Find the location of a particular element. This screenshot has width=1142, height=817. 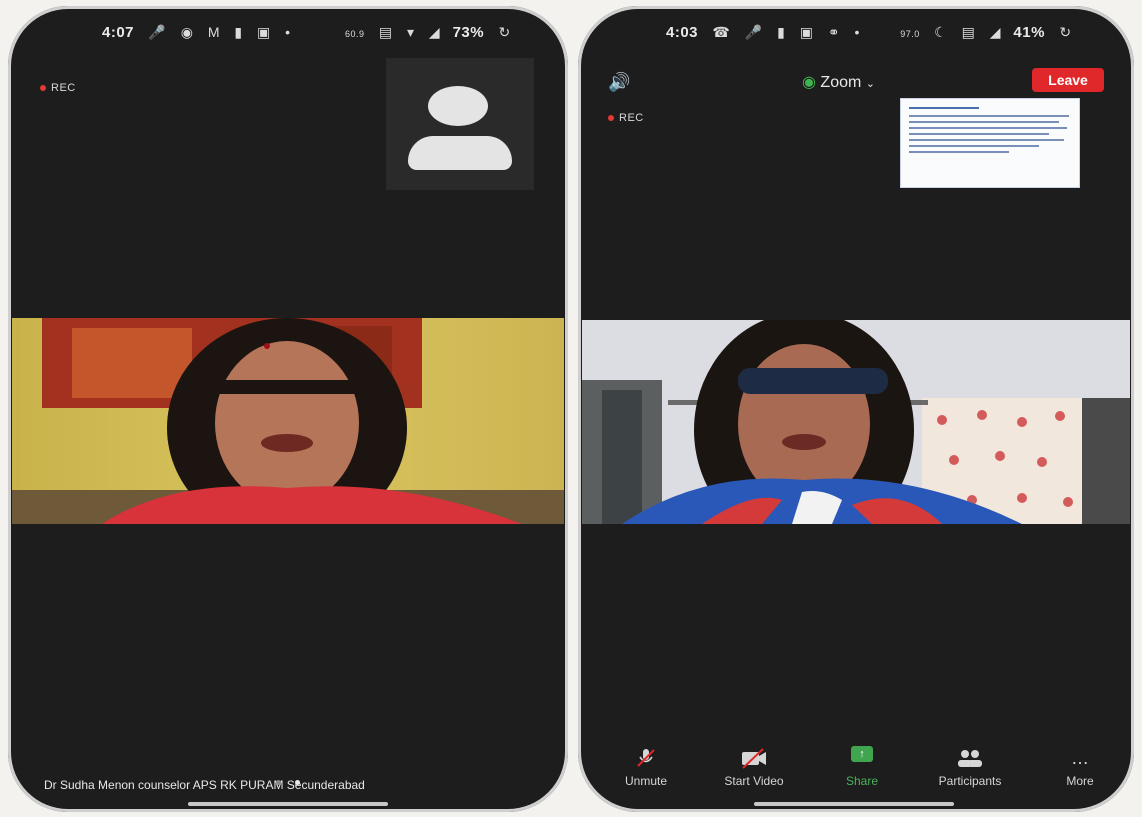

start-video-label: Start Video is located at coordinates (754, 781).